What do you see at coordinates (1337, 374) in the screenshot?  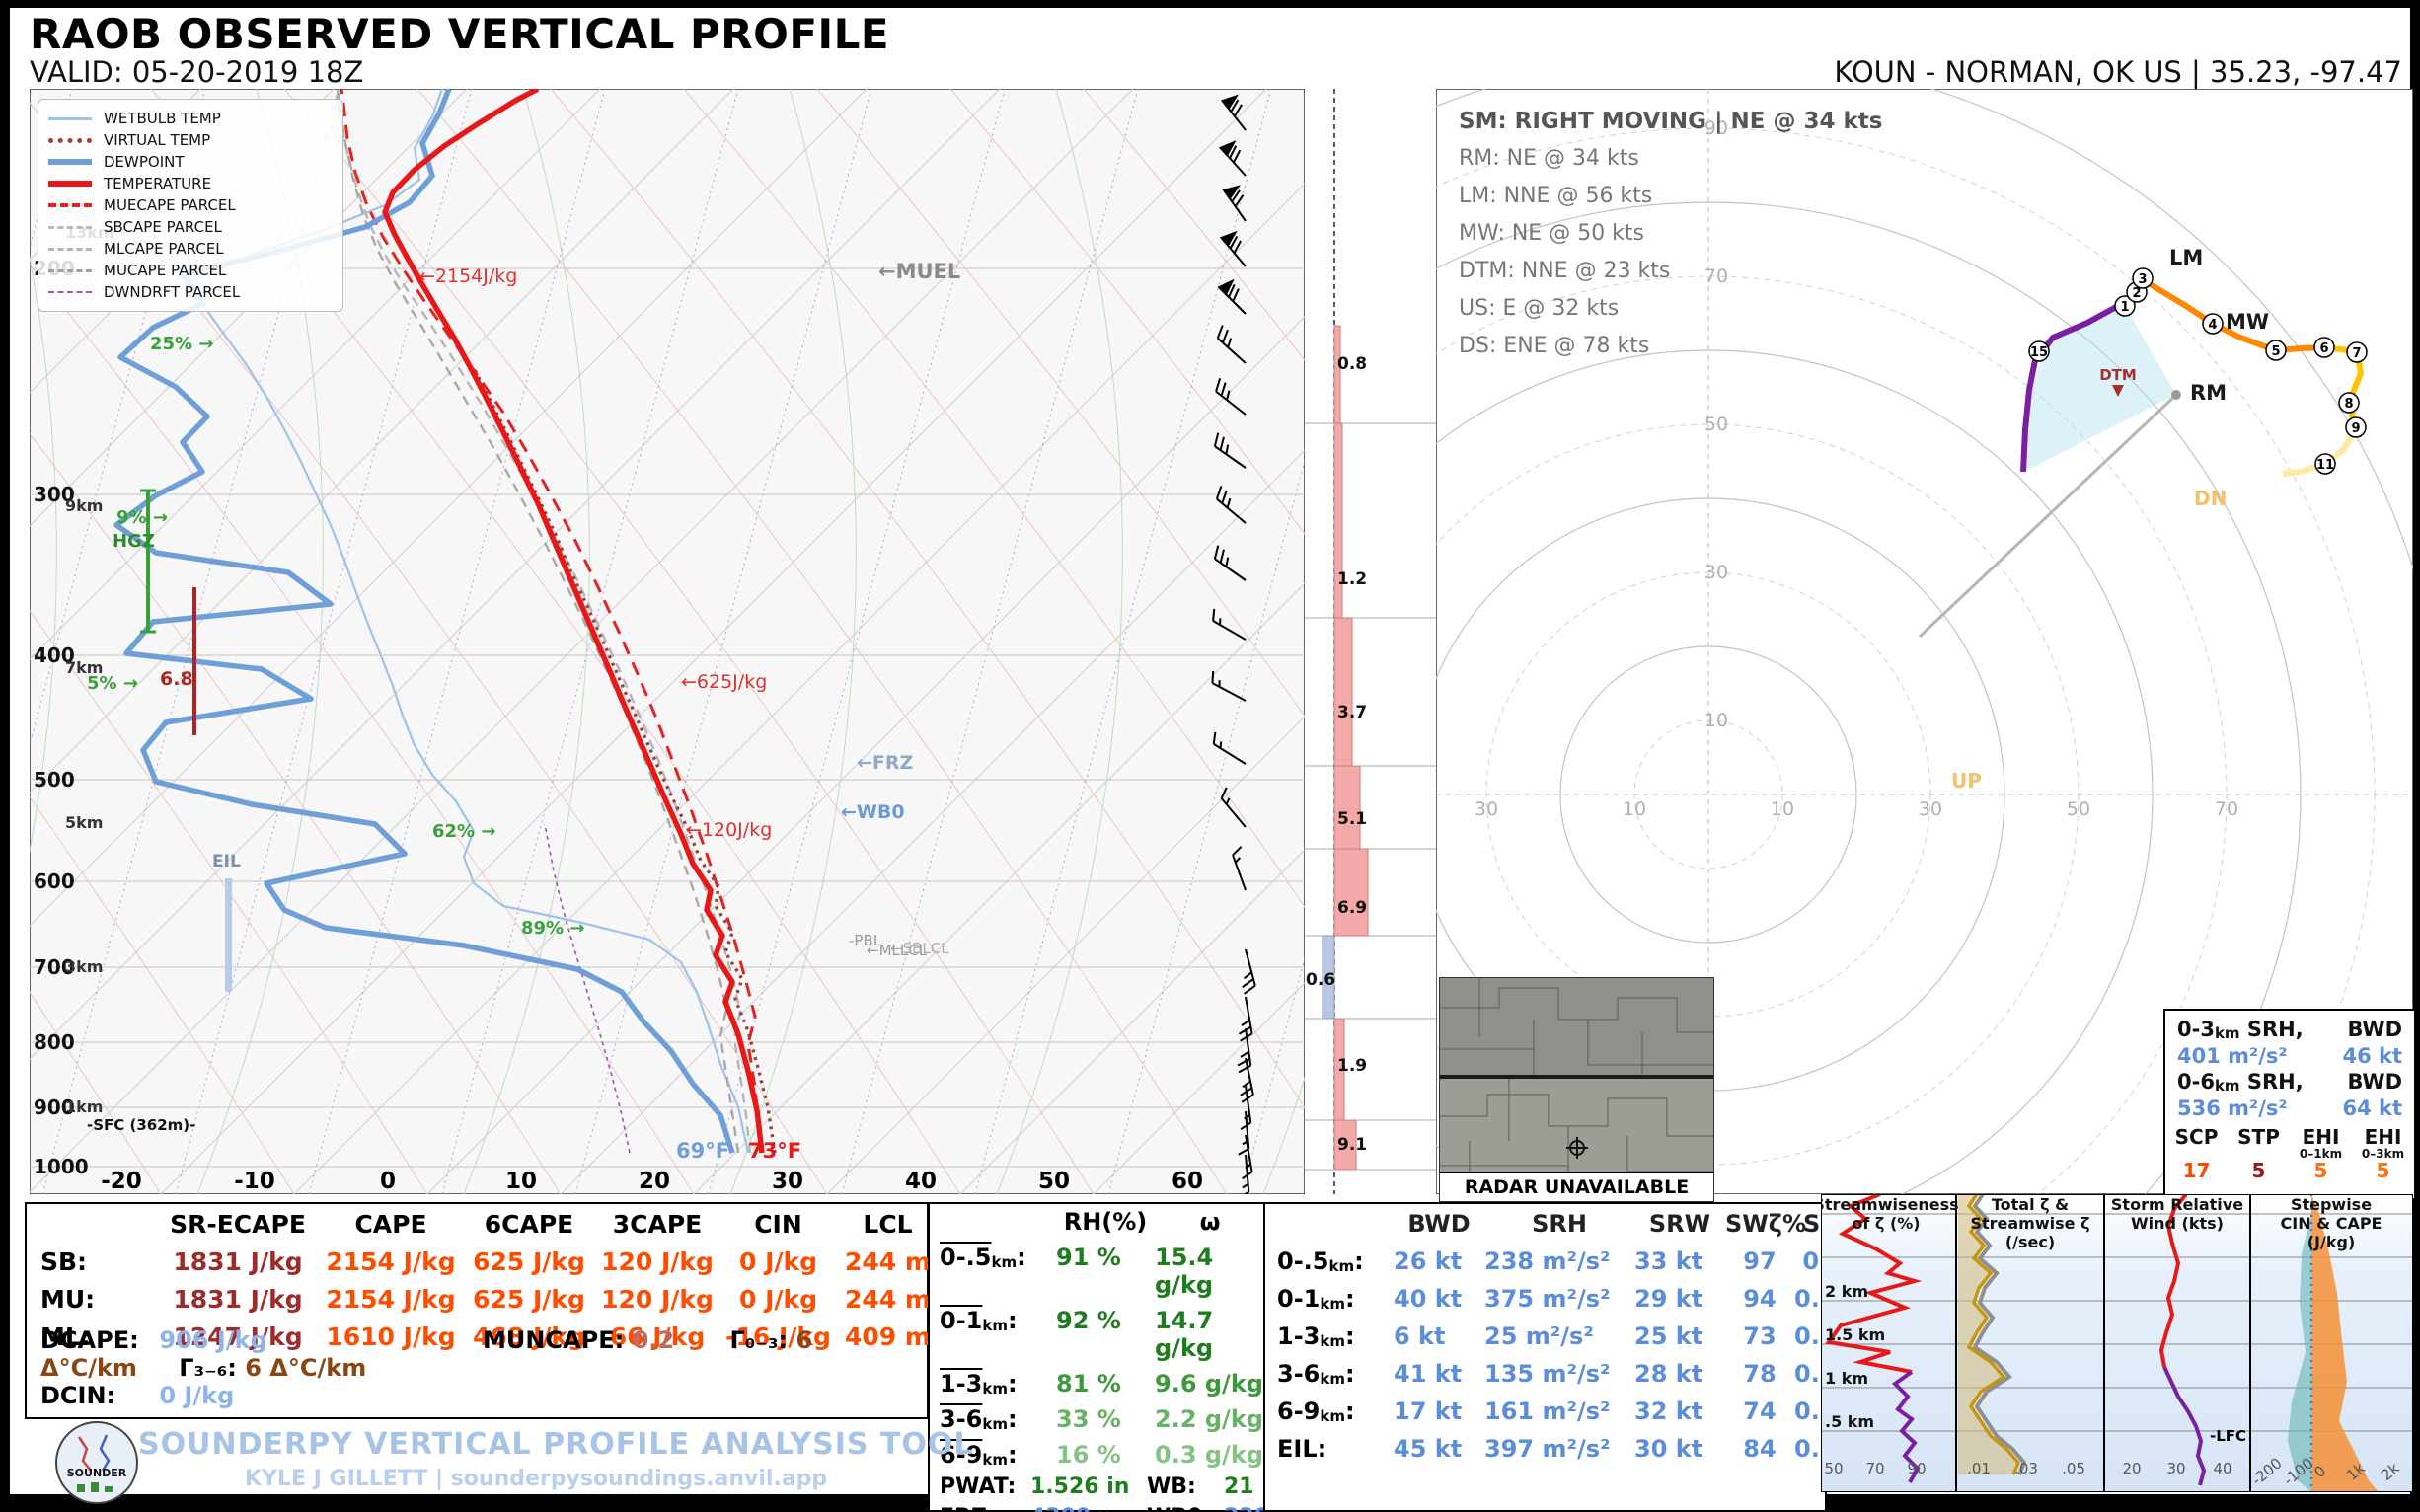 I see `histogram-bar` at bounding box center [1337, 374].